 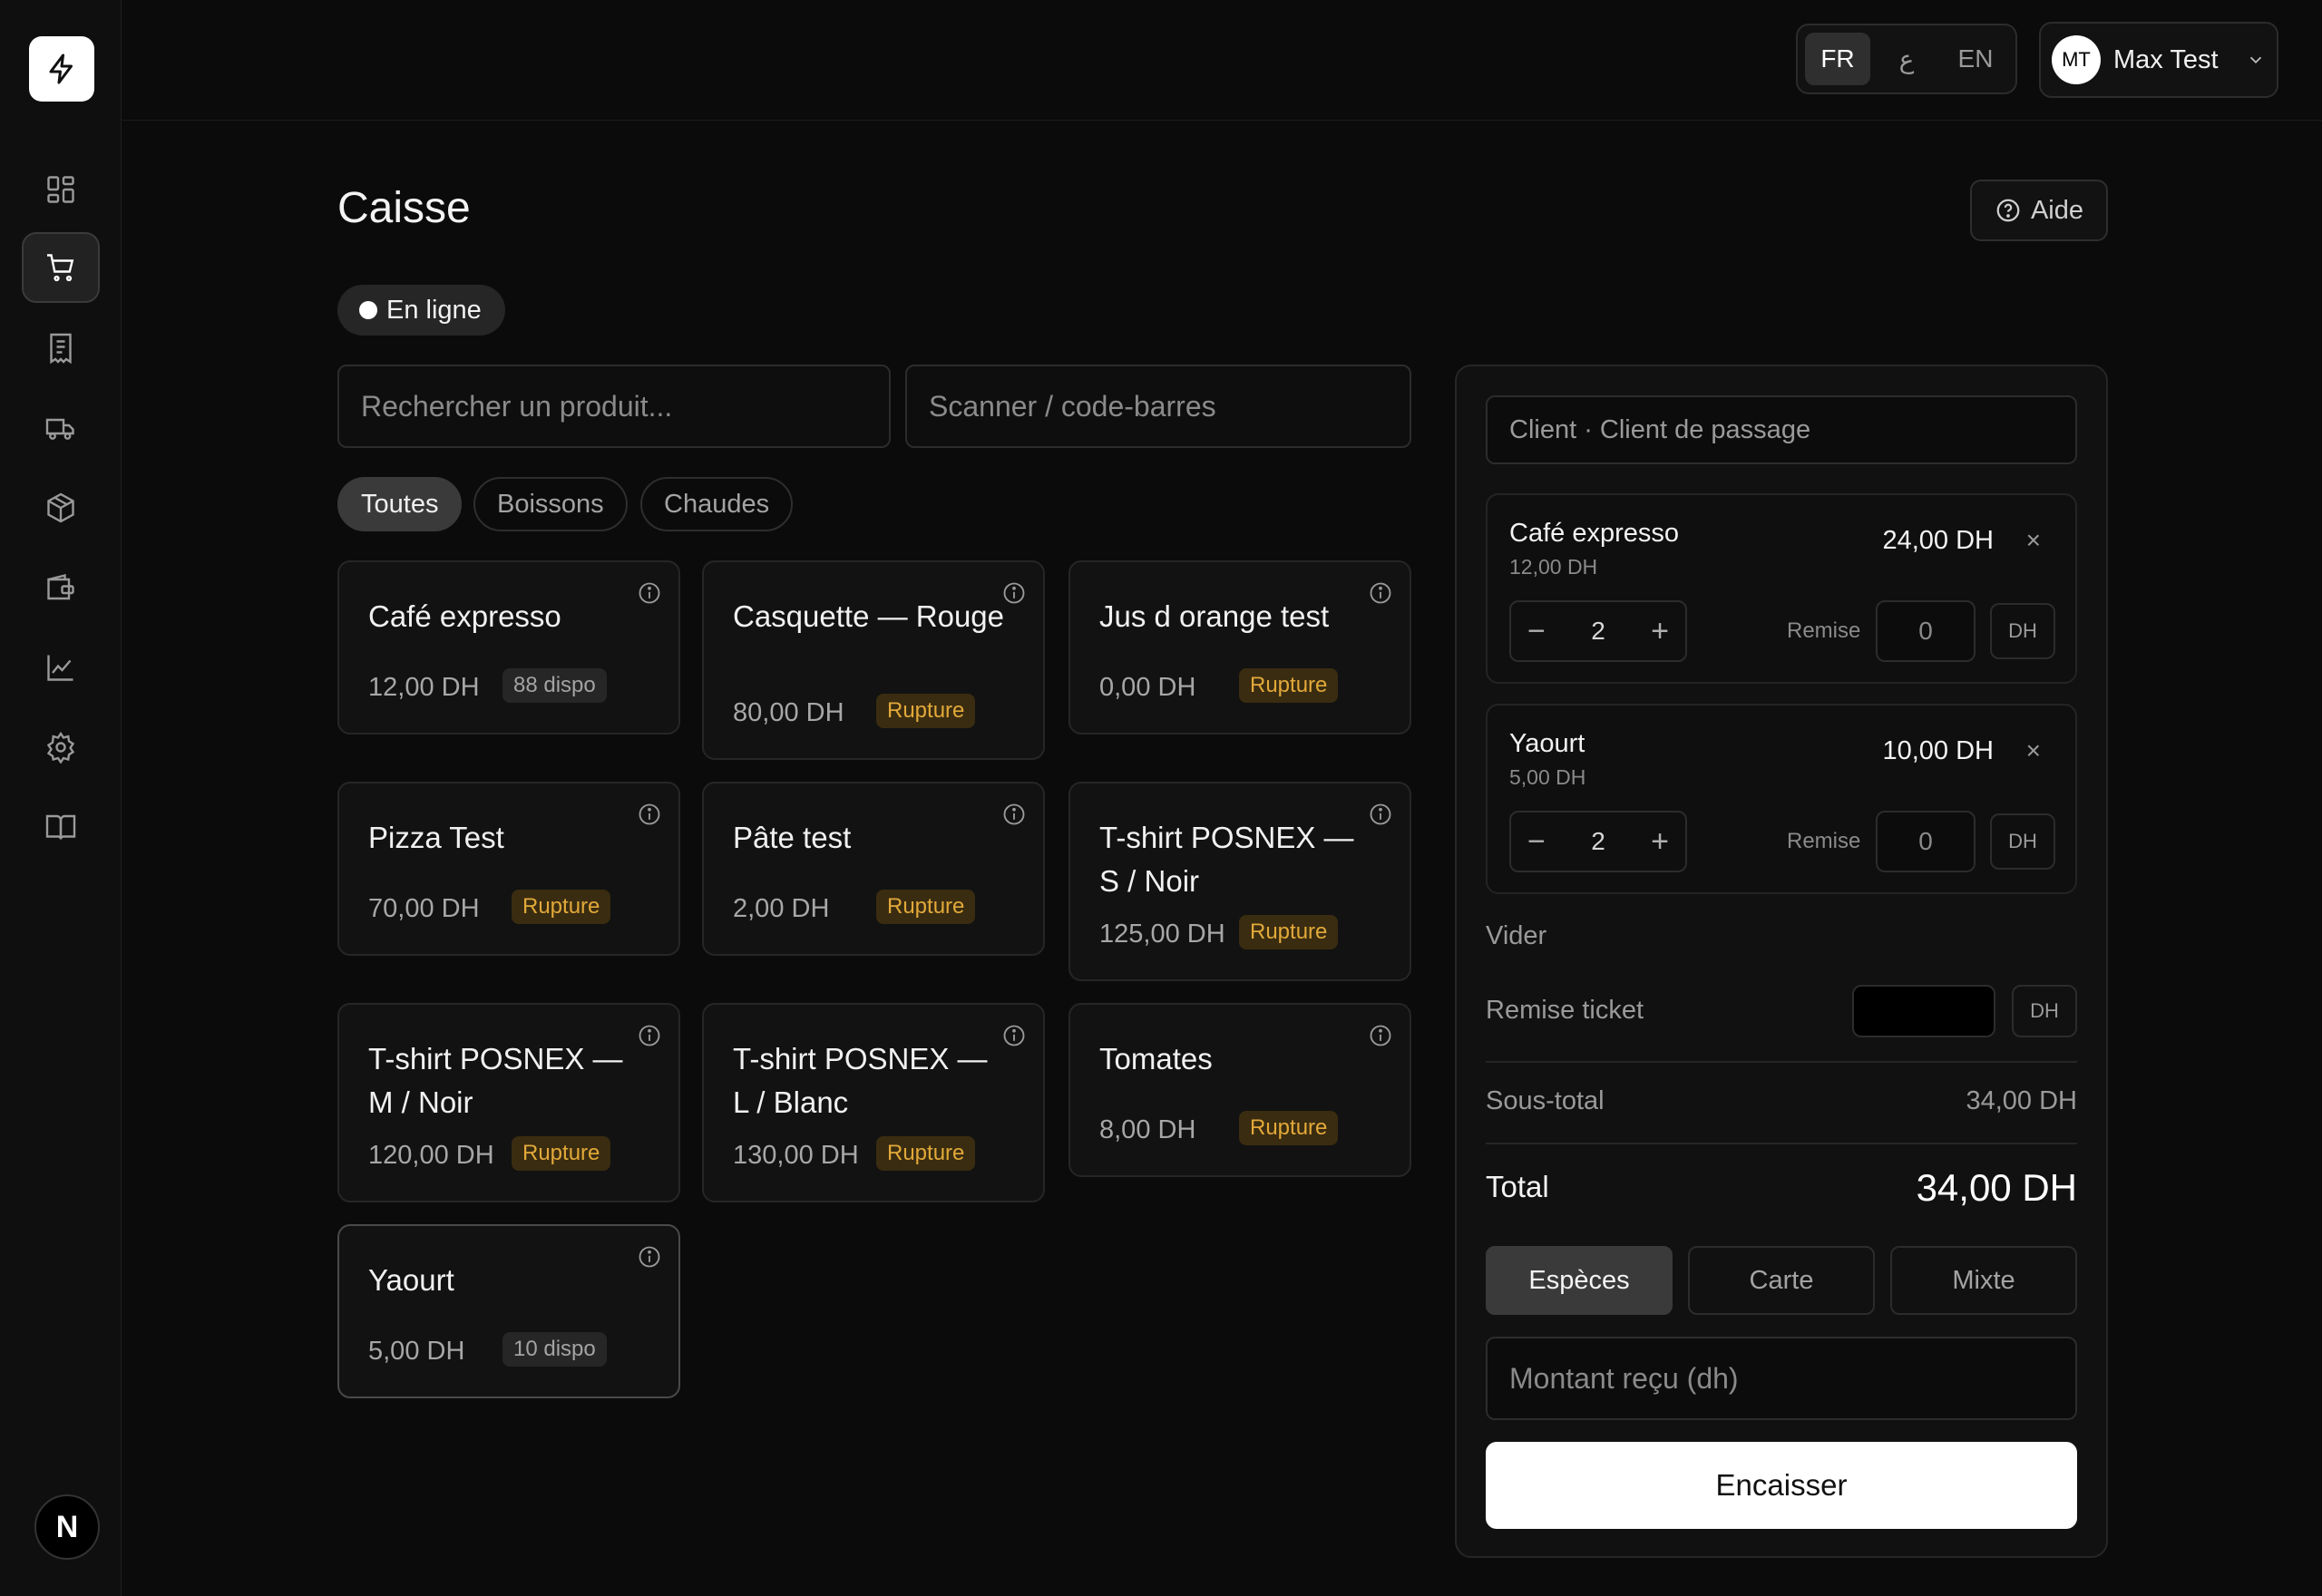 I want to click on clear-cart-button: Vider, so click(x=1516, y=936).